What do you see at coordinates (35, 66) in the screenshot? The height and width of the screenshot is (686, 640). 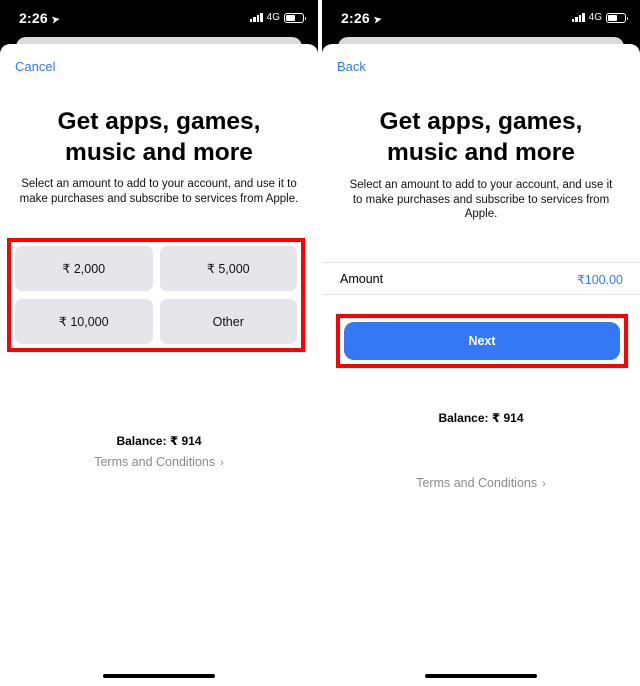 I see `cancel-button: Cancel` at bounding box center [35, 66].